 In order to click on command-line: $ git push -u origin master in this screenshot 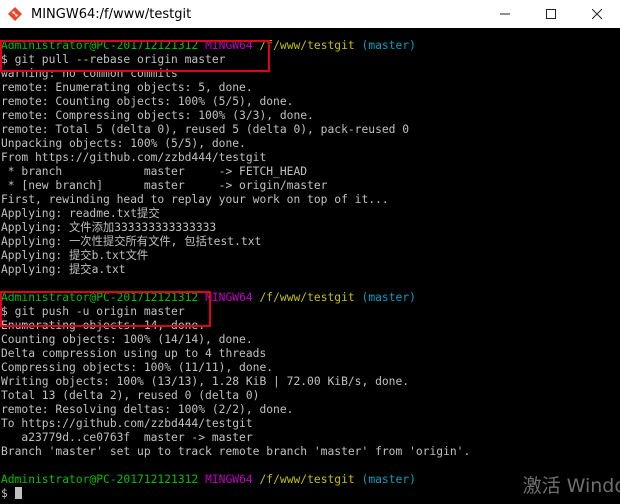, I will do `click(93, 311)`.